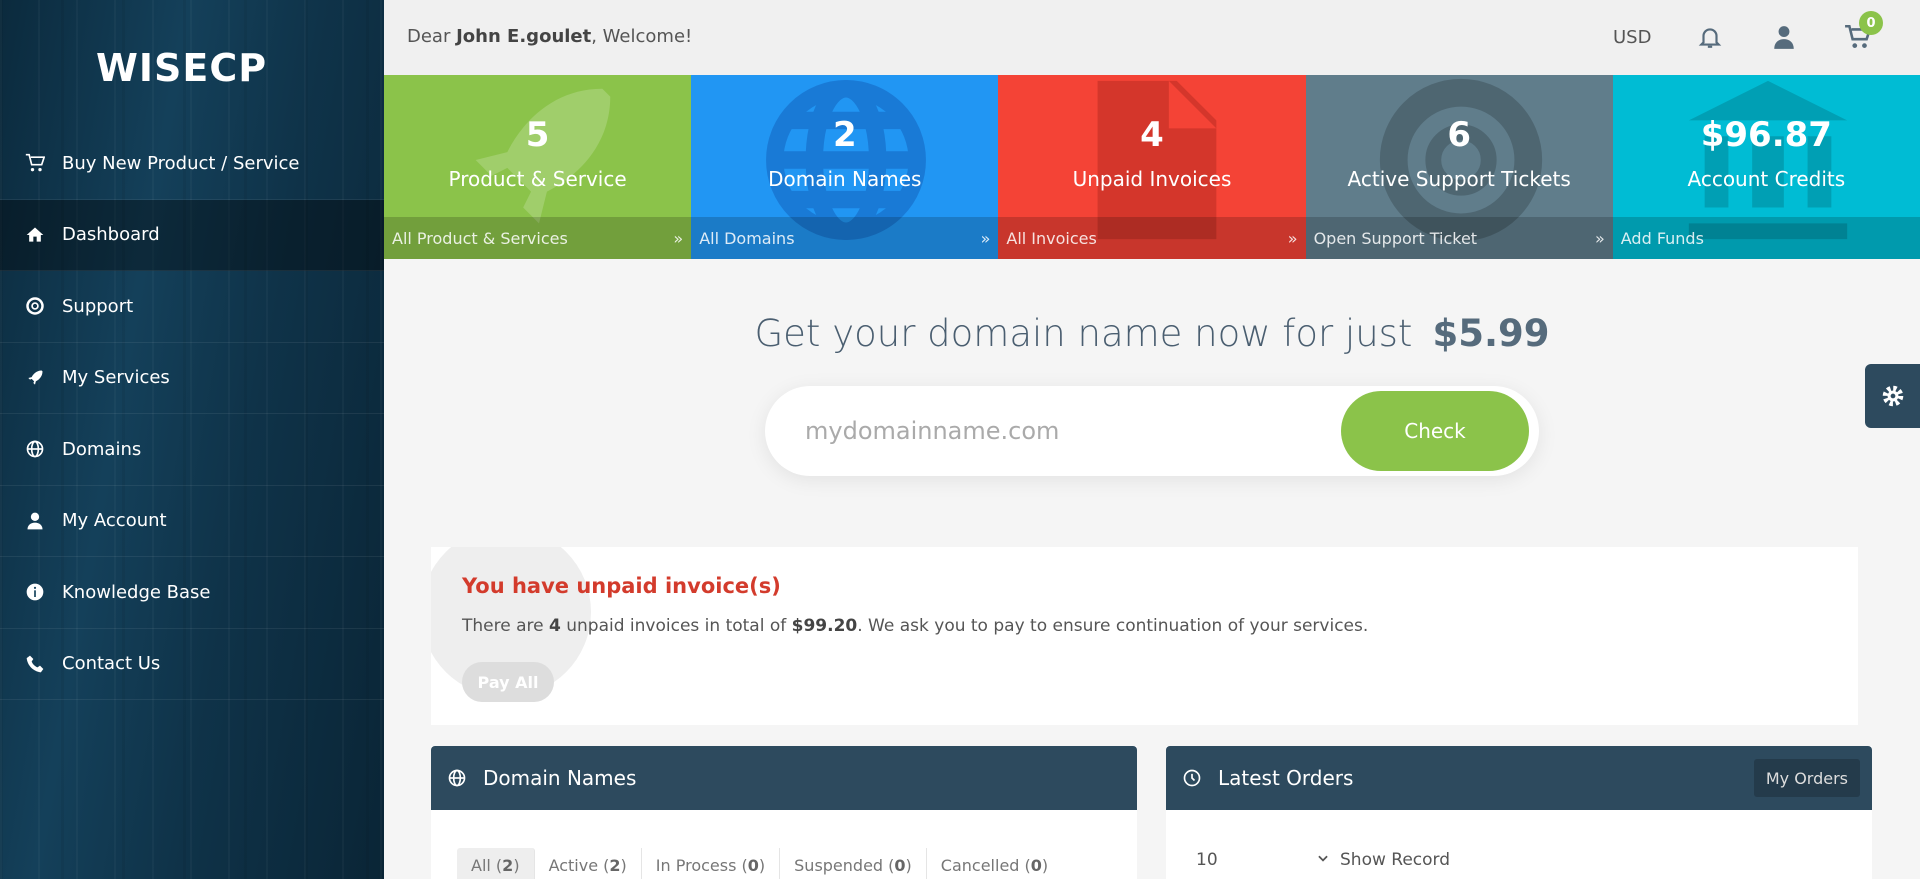  What do you see at coordinates (844, 135) in the screenshot?
I see `tile-value: 2` at bounding box center [844, 135].